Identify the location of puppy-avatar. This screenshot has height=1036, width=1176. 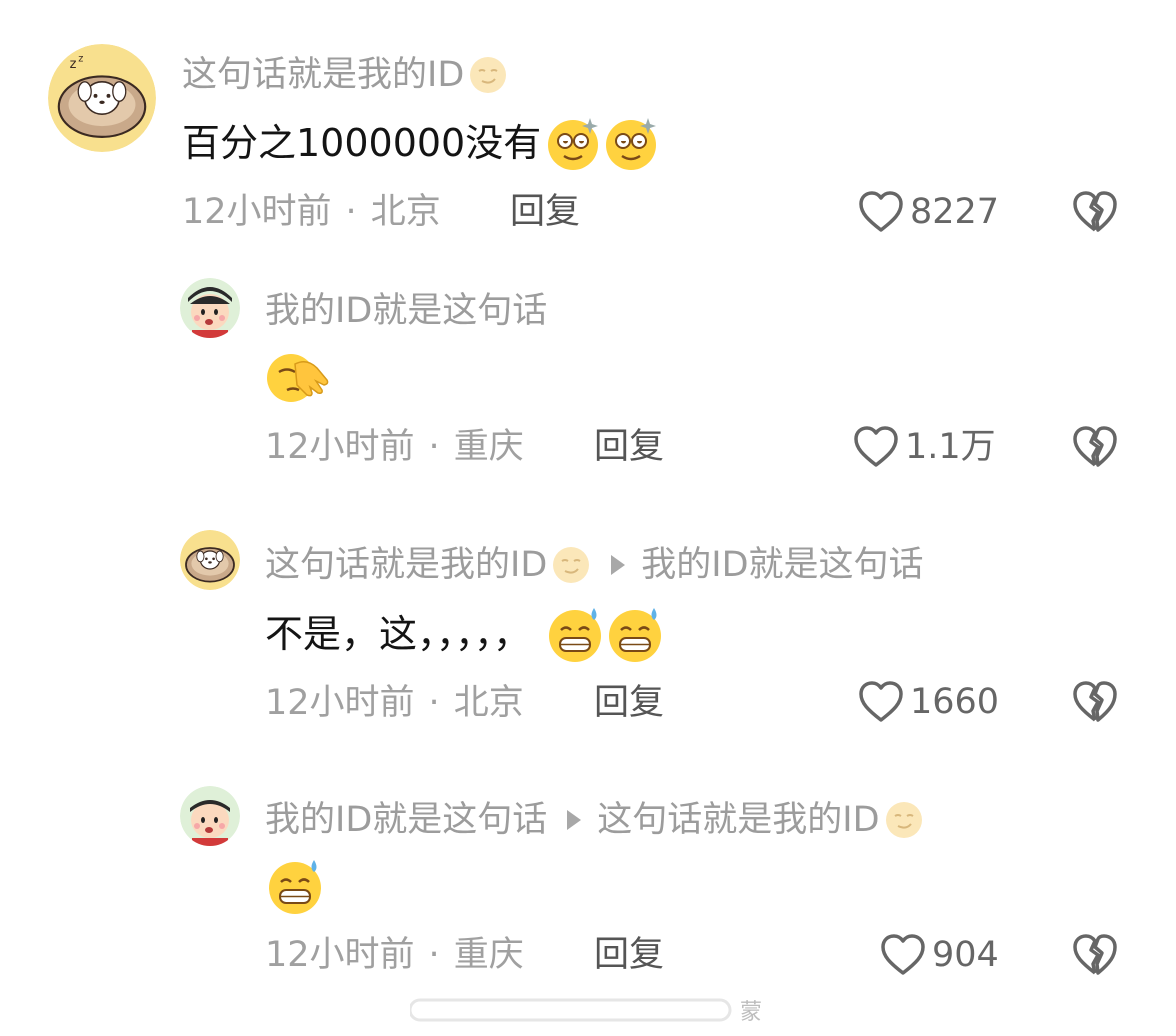
(210, 560).